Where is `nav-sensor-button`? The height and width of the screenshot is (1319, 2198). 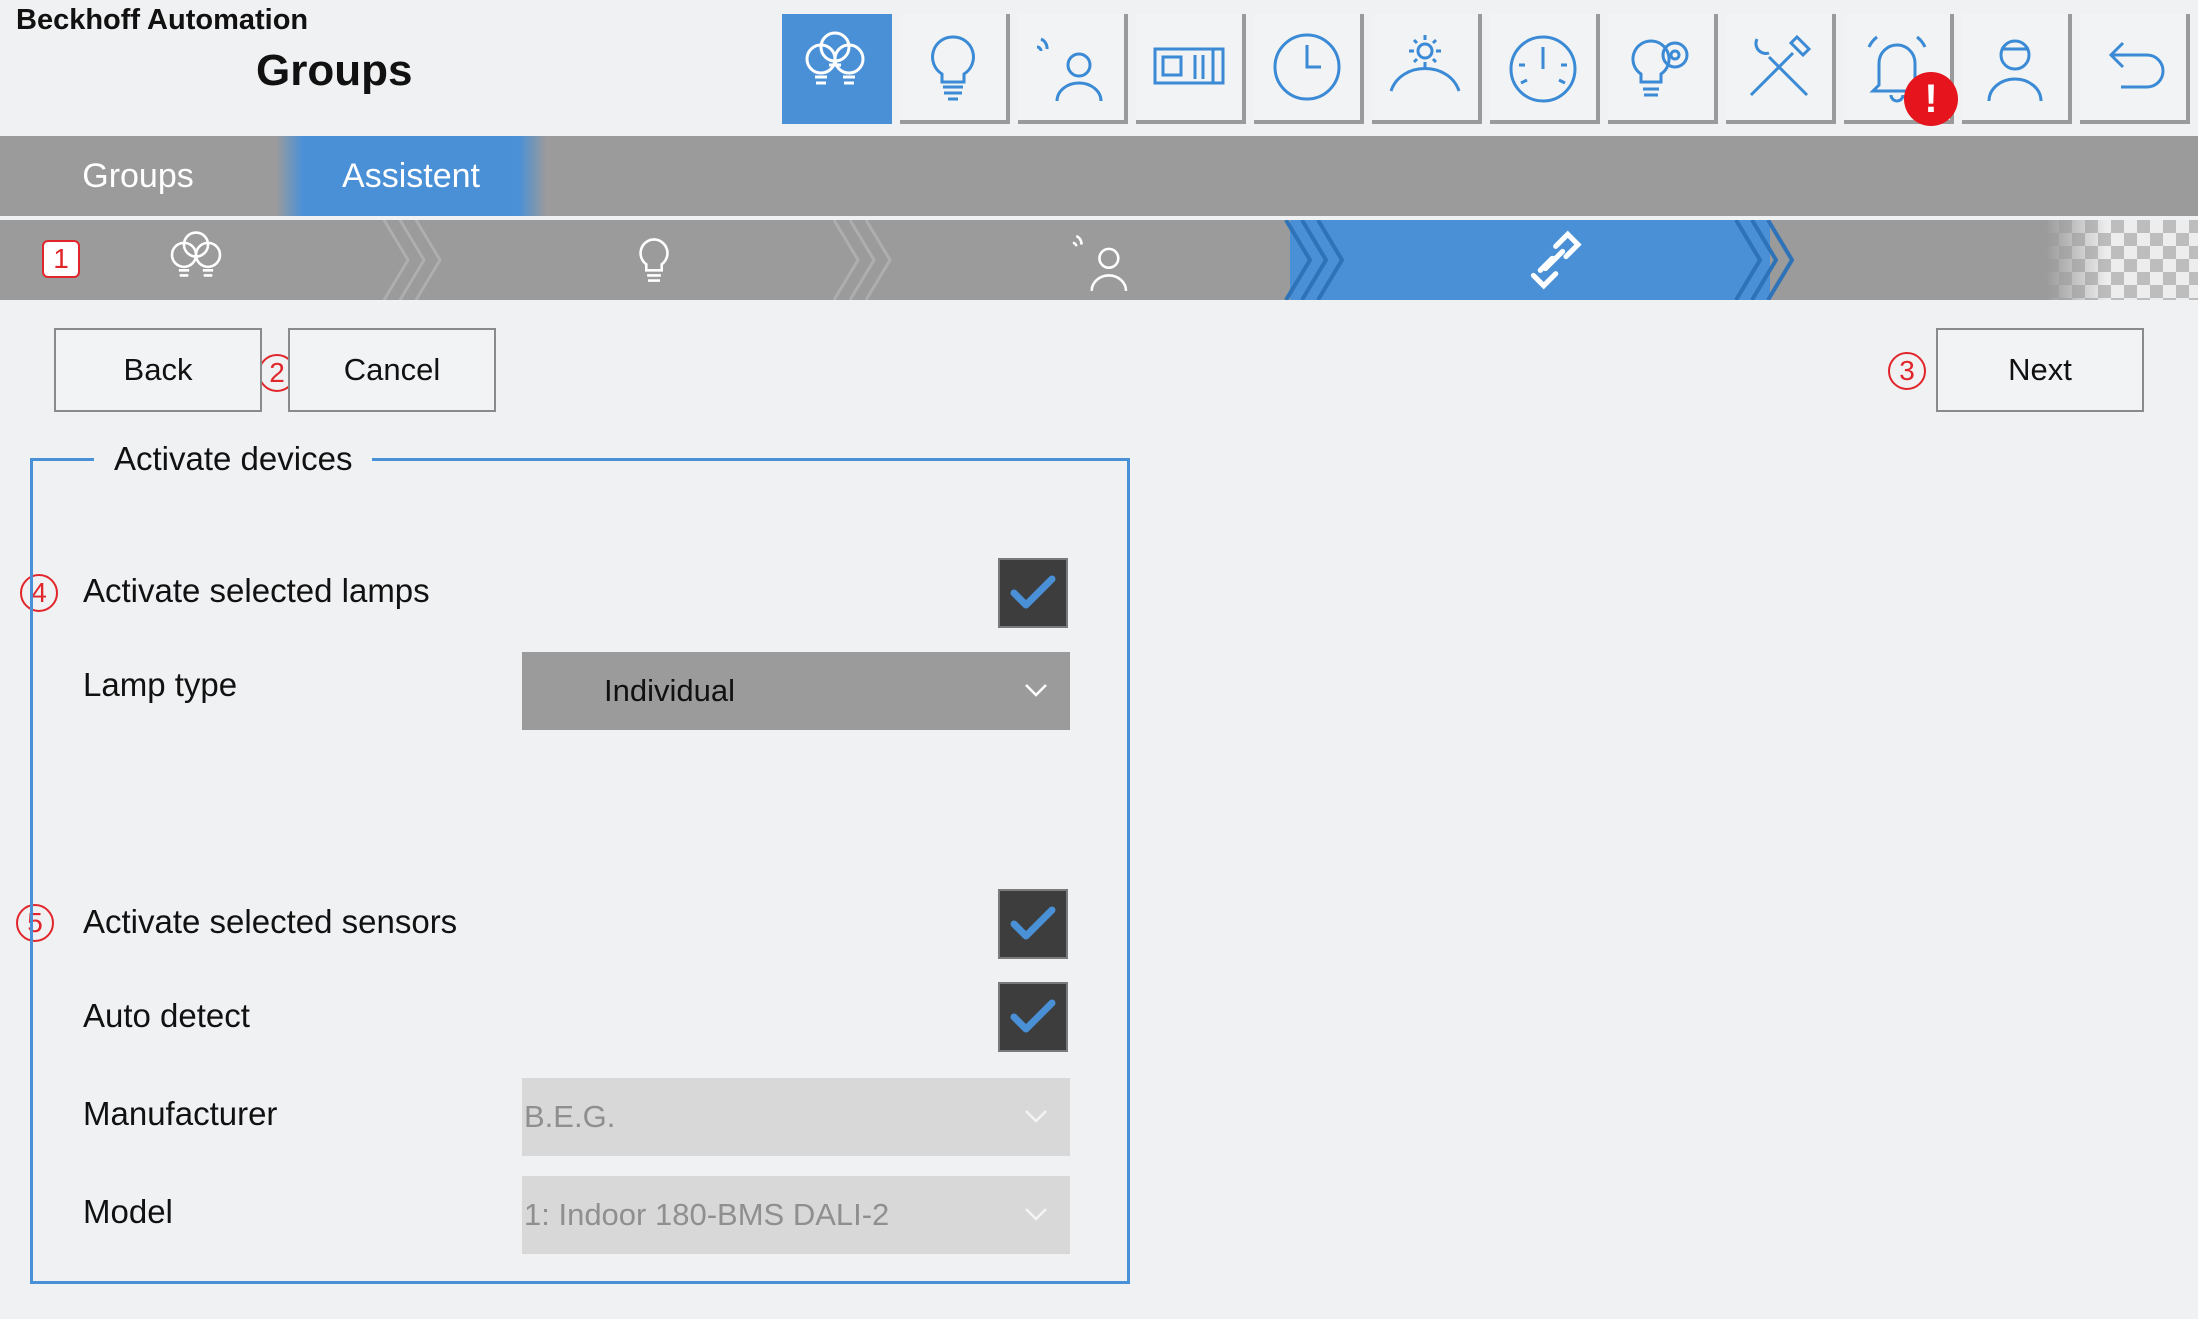 nav-sensor-button is located at coordinates (1073, 69).